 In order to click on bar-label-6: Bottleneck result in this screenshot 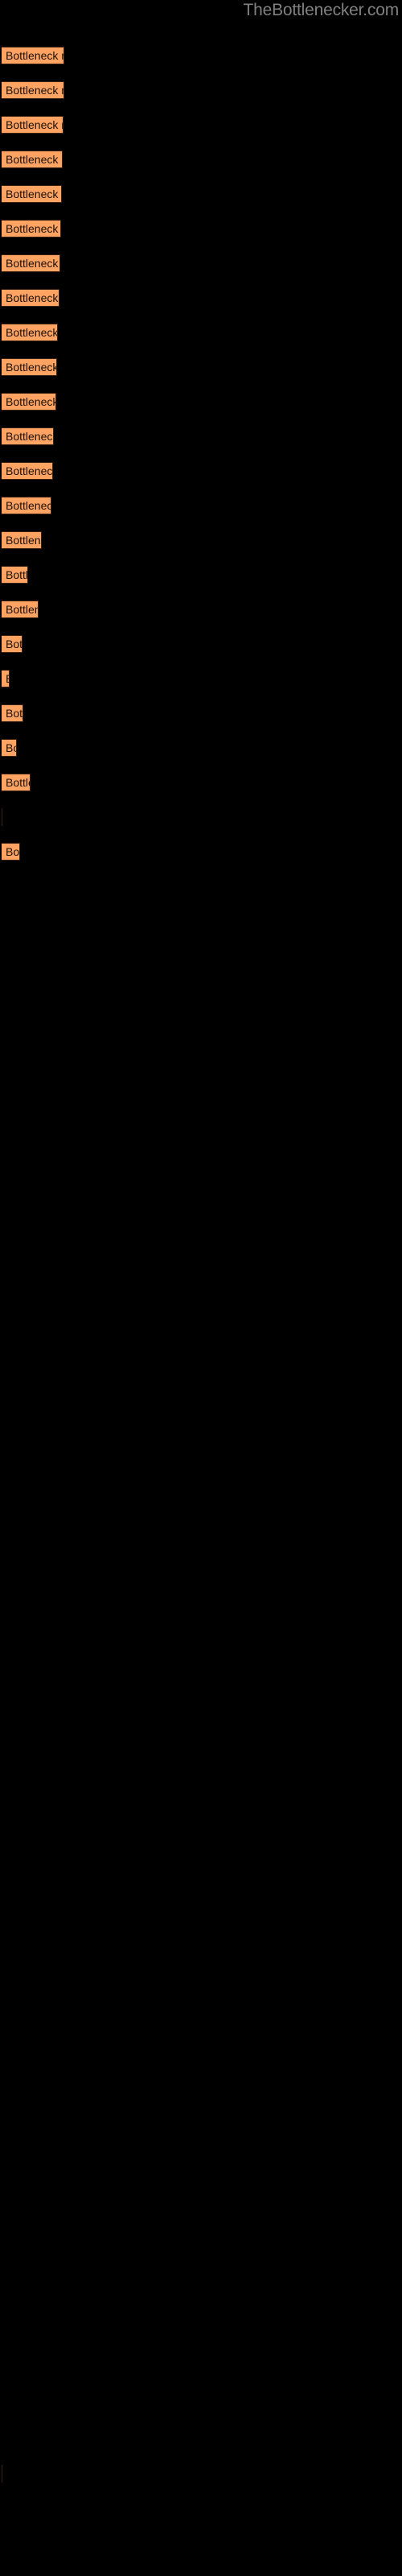, I will do `click(33, 228)`.